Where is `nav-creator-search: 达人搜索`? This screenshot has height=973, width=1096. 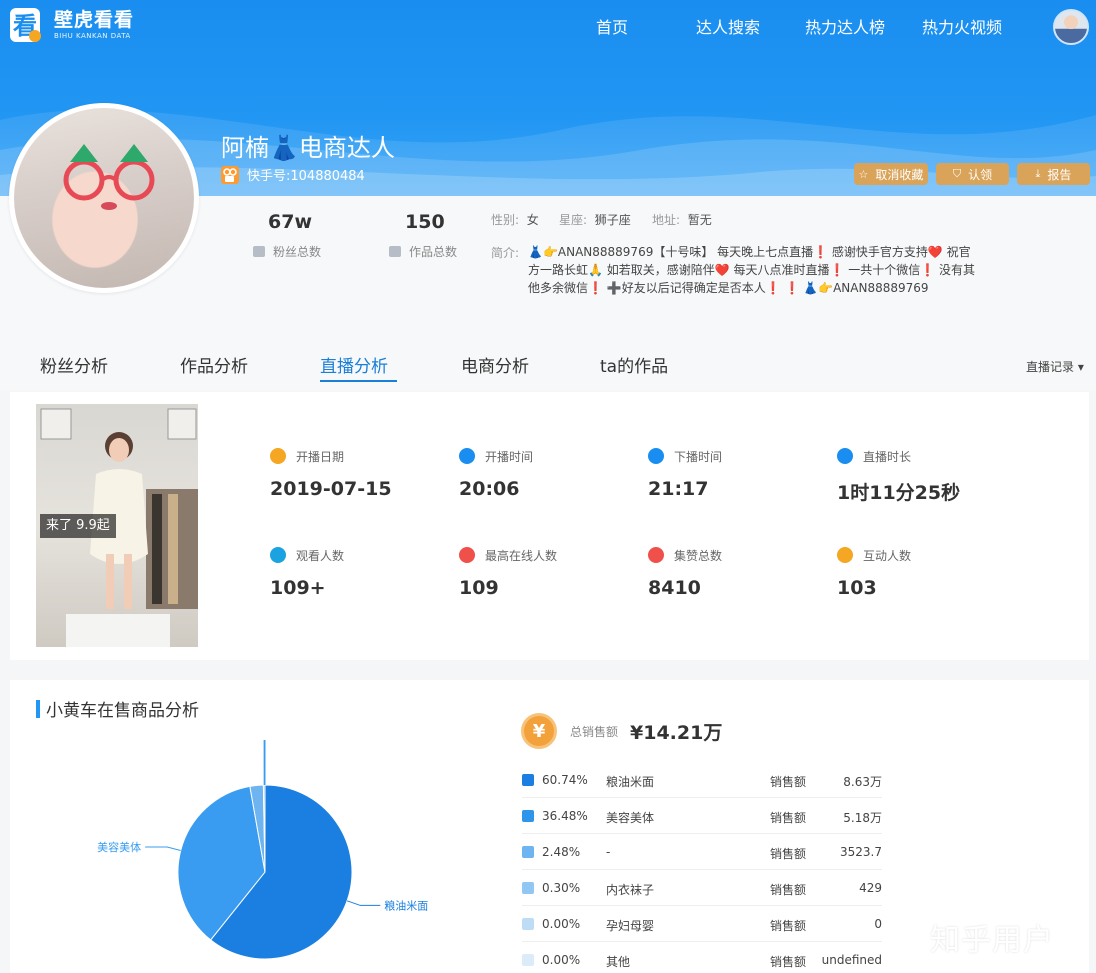
nav-creator-search: 达人搜索 is located at coordinates (728, 26).